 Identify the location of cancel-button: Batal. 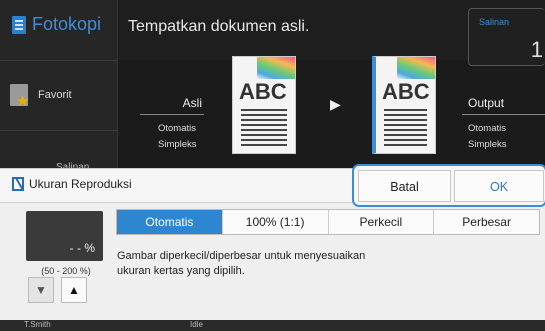
(404, 186).